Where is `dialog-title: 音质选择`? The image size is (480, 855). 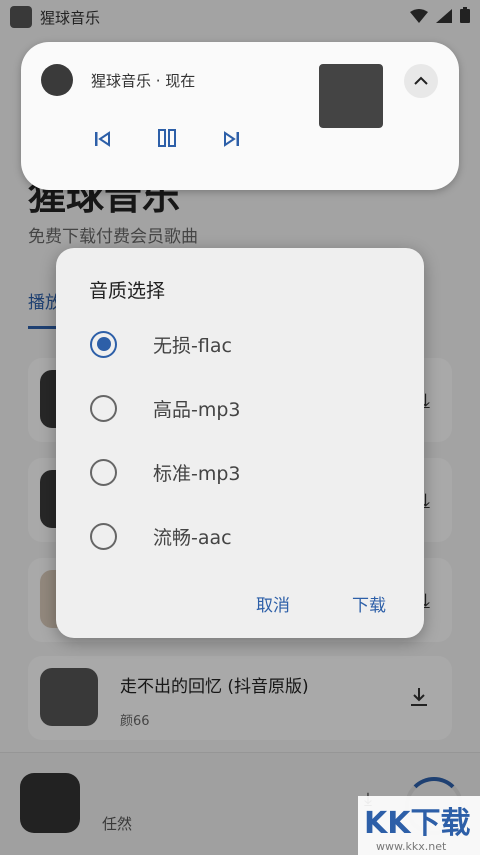 dialog-title: 音质选择 is located at coordinates (127, 291).